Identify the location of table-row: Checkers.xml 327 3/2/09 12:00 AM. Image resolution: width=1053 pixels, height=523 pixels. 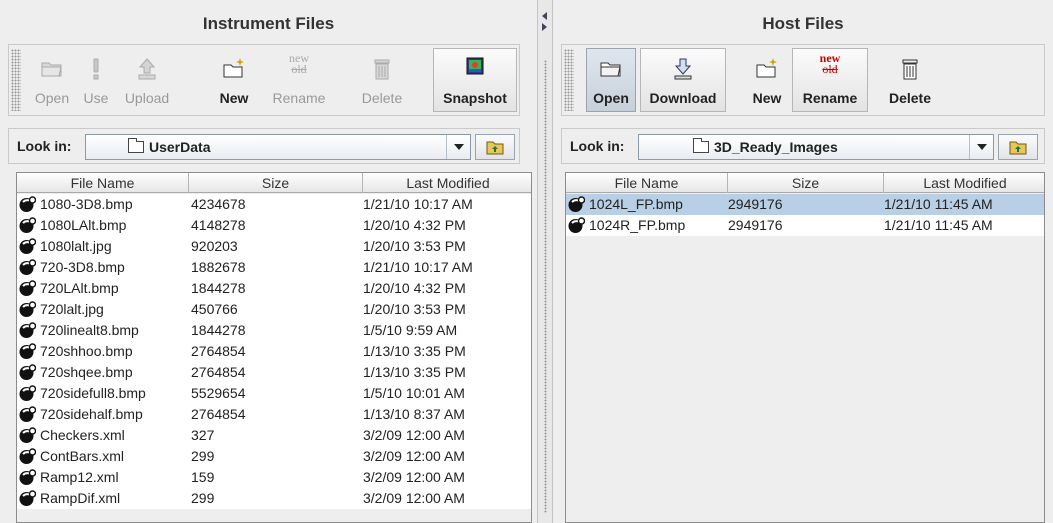
(274, 435).